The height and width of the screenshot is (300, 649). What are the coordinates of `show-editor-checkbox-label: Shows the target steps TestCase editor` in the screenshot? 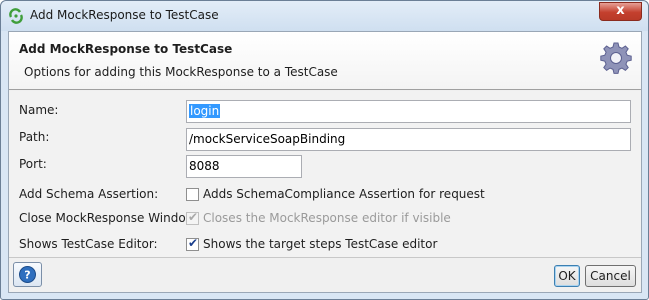 It's located at (320, 244).